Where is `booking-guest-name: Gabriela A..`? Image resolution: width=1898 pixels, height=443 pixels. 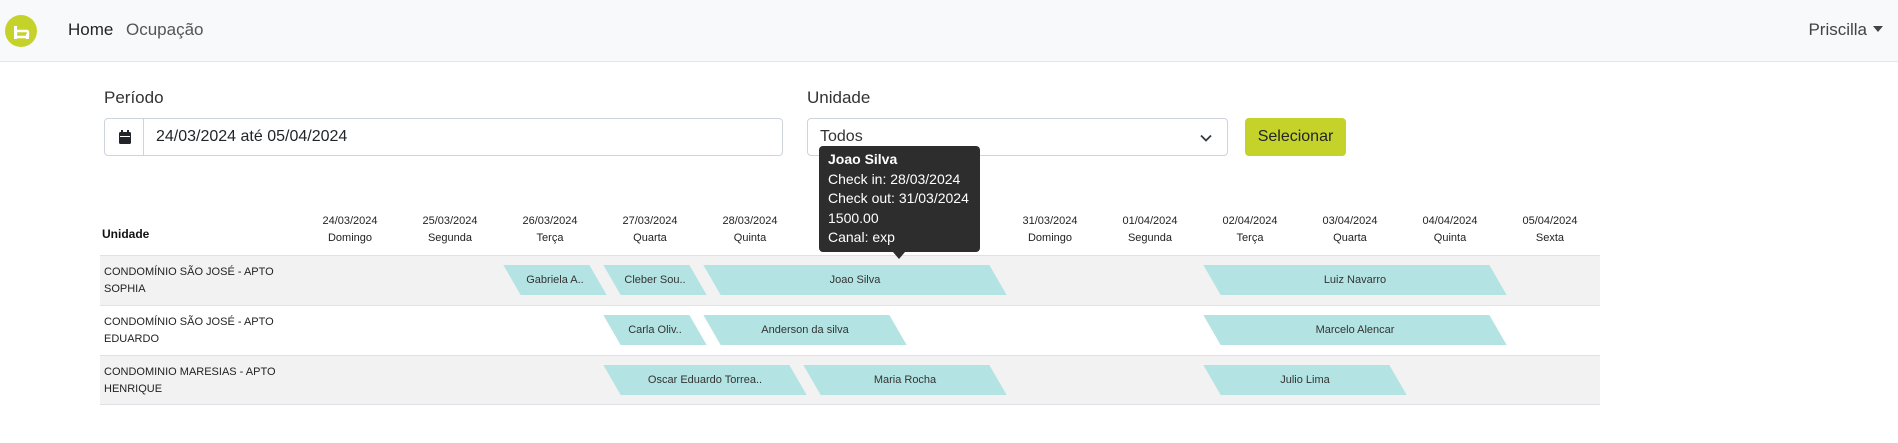
booking-guest-name: Gabriela A.. is located at coordinates (555, 280).